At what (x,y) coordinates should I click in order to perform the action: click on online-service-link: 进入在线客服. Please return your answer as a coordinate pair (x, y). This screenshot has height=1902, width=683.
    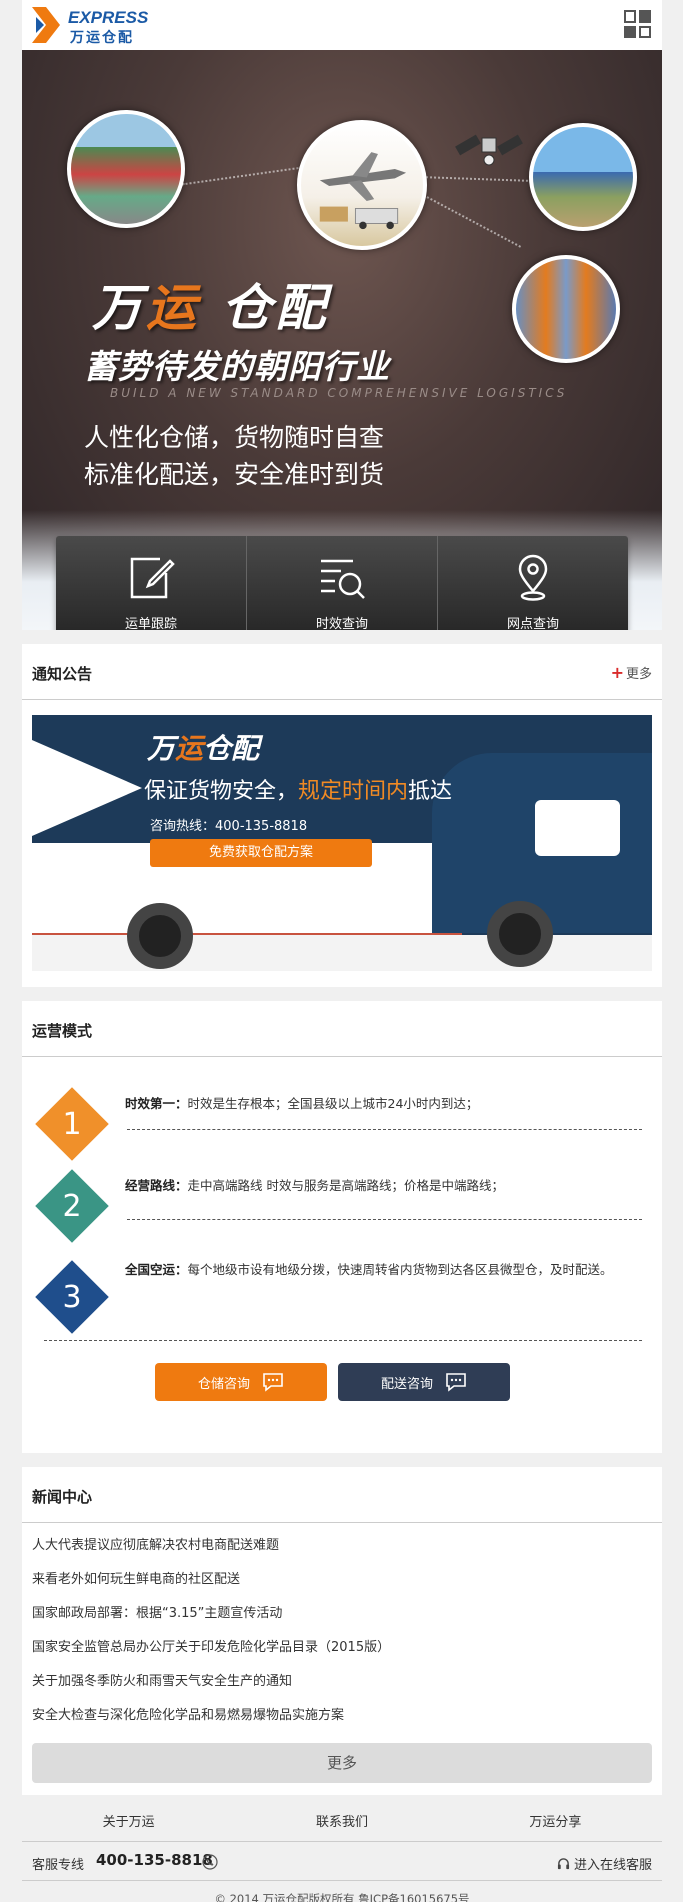
    Looking at the image, I should click on (604, 1863).